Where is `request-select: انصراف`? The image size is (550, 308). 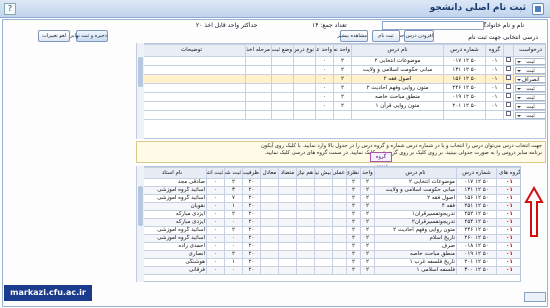 request-select: انصراف is located at coordinates (529, 79).